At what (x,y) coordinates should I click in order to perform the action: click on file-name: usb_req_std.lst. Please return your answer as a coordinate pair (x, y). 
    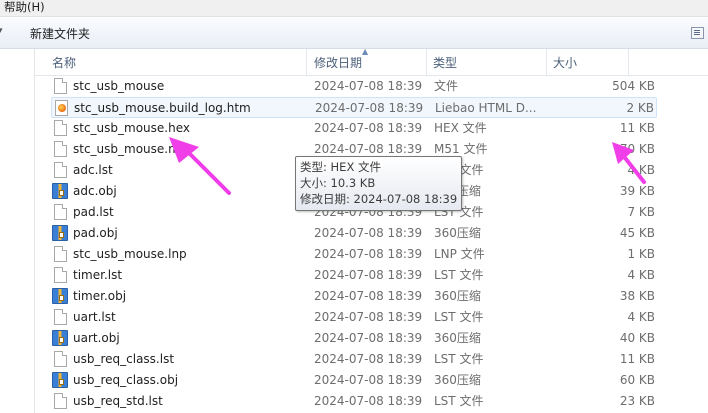
    Looking at the image, I should click on (118, 401).